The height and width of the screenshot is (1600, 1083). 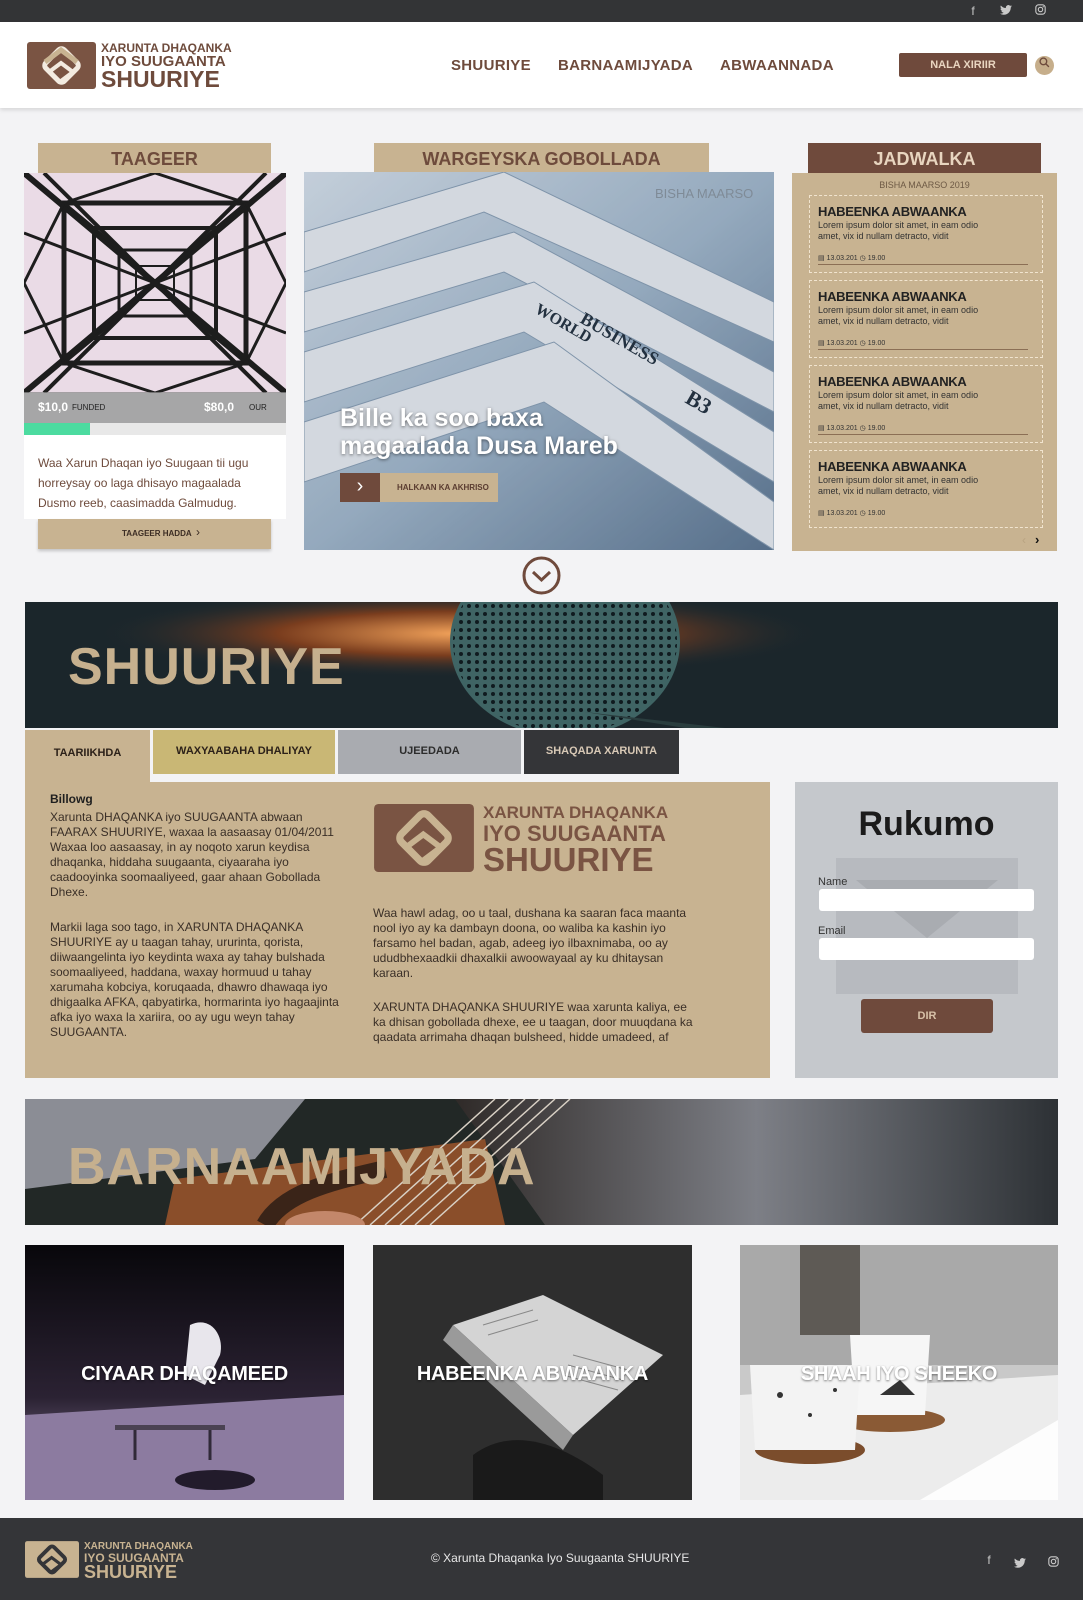 I want to click on search-button, so click(x=1044, y=65).